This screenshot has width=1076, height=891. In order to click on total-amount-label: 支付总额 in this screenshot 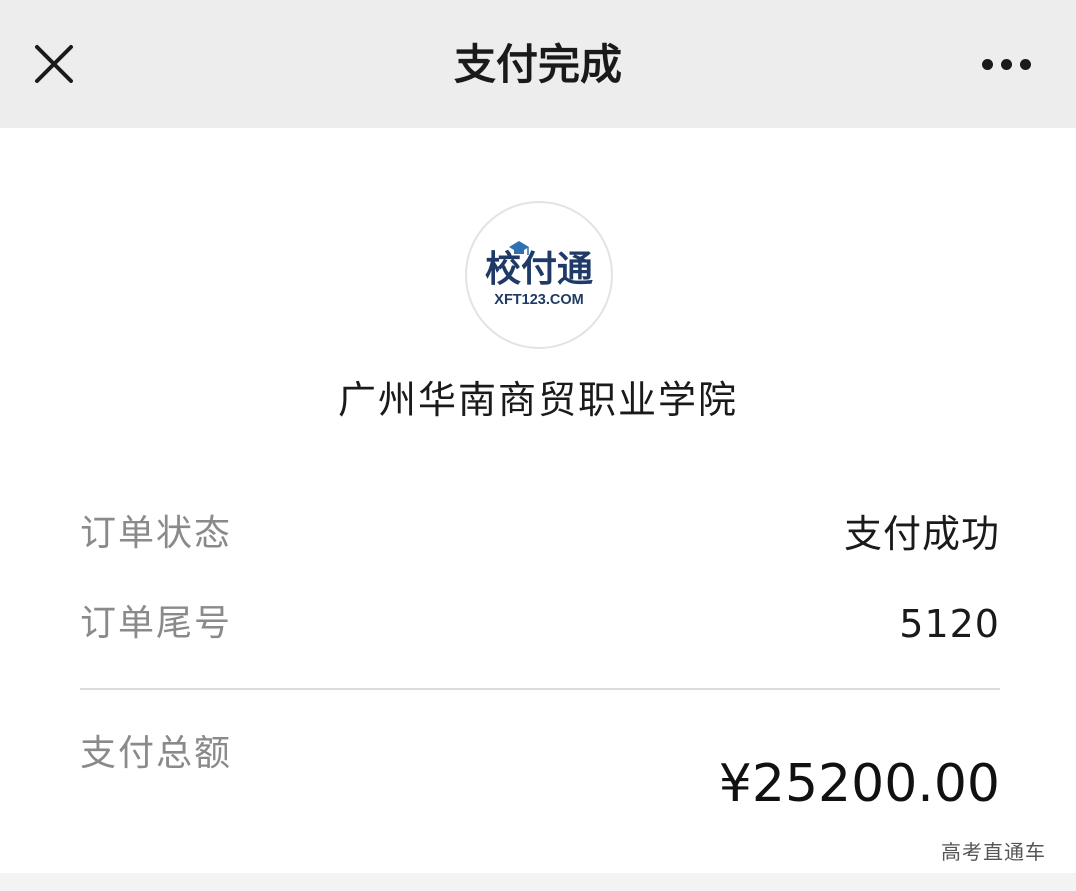, I will do `click(156, 753)`.